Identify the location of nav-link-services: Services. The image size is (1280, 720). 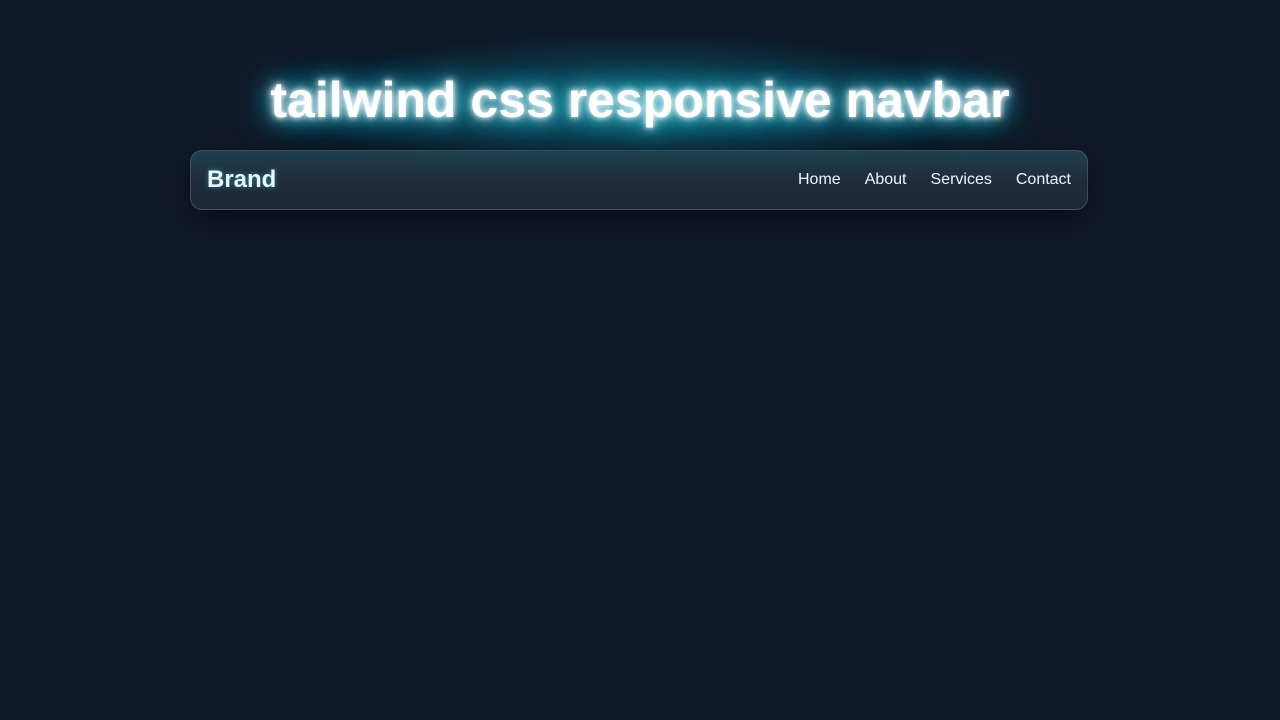
(961, 180).